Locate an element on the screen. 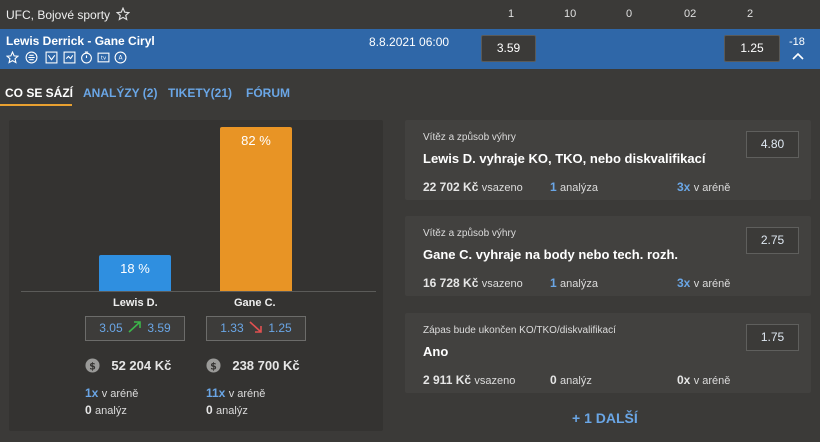 The height and width of the screenshot is (442, 820). trend-down-icon is located at coordinates (255, 327).